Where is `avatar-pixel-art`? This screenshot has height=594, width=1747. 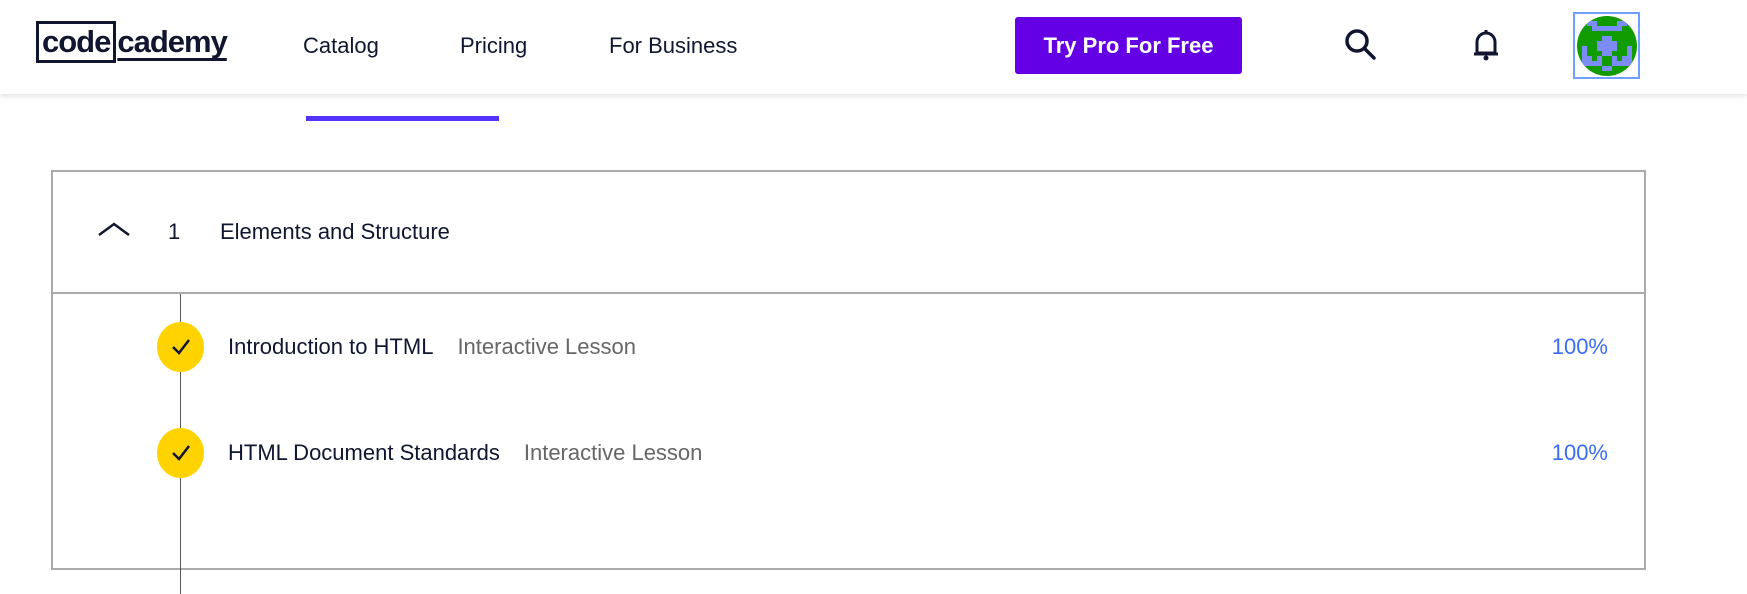 avatar-pixel-art is located at coordinates (1606, 45).